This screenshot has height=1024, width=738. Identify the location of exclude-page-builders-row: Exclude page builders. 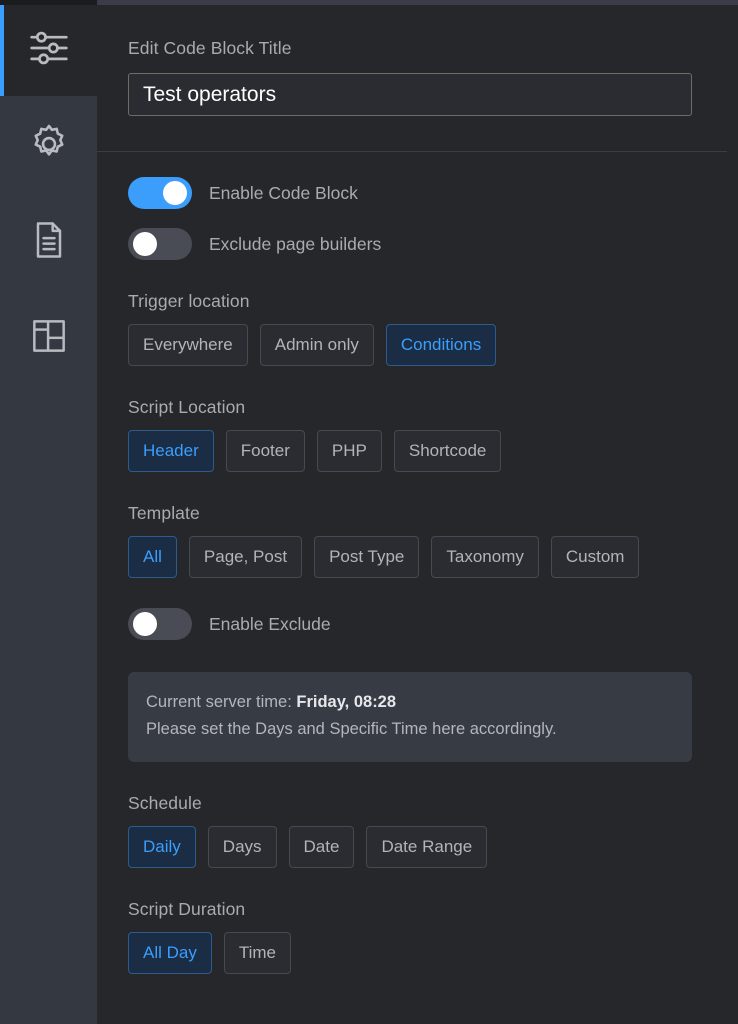
(427, 244).